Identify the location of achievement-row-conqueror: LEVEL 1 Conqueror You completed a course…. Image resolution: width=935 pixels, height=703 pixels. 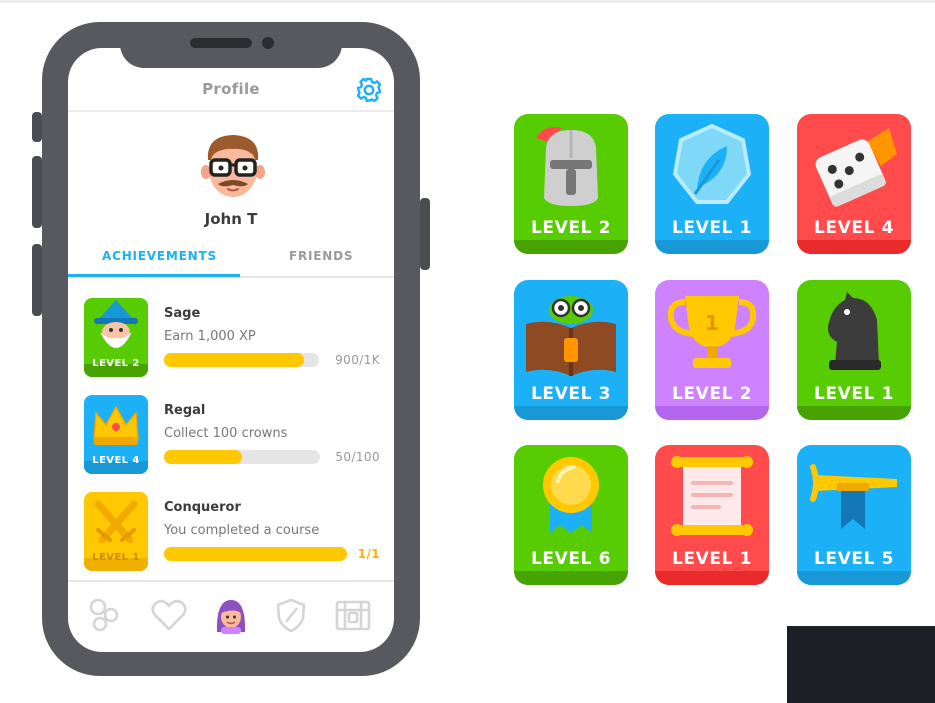
(231, 535).